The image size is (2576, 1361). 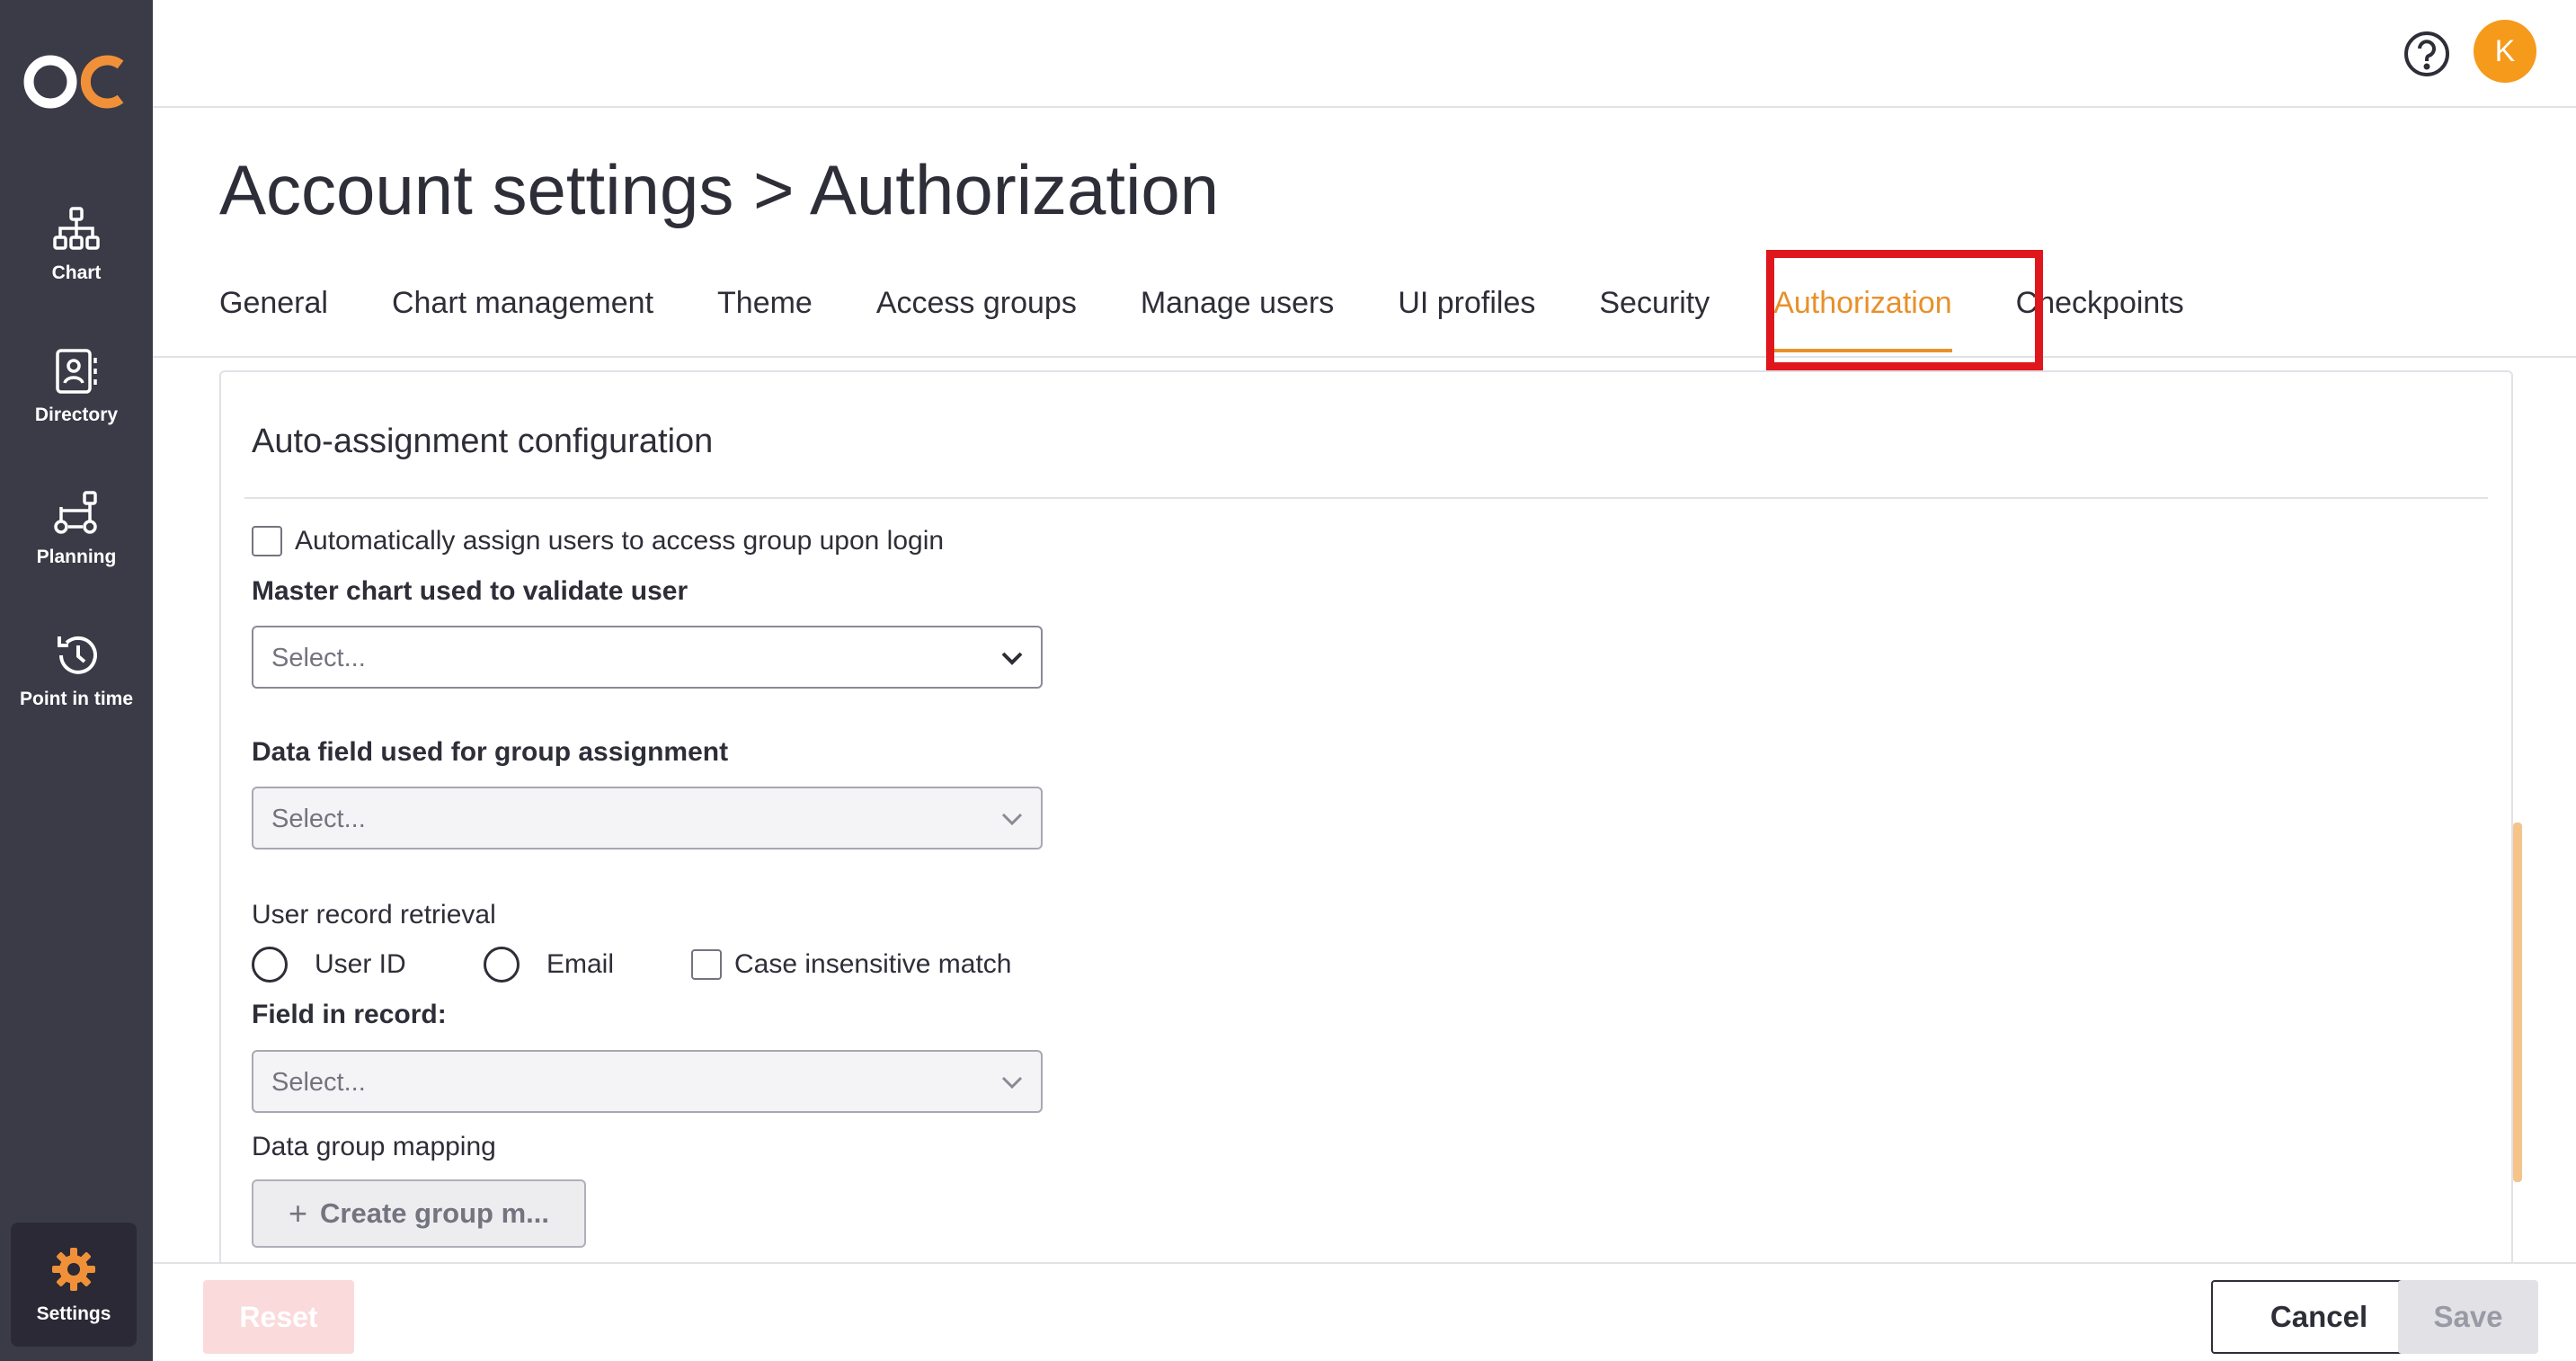 I want to click on field-in-record-label: Field in record:, so click(x=349, y=1014).